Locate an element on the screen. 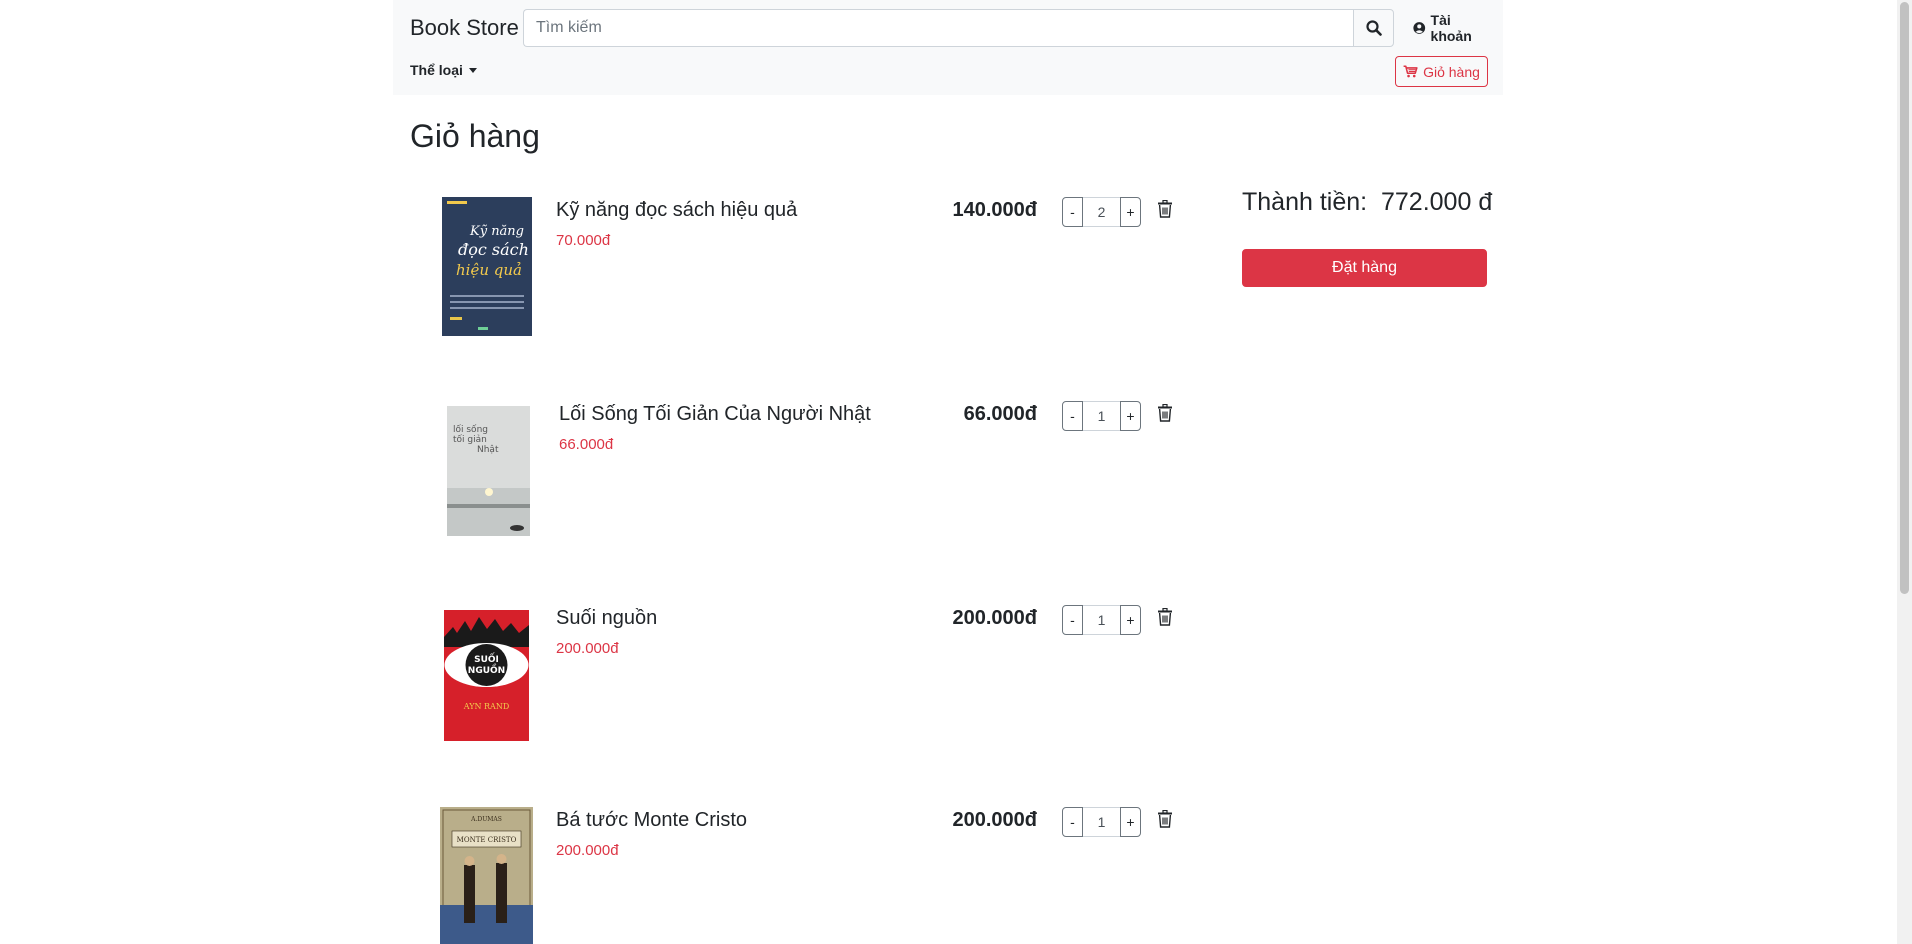 This screenshot has height=944, width=1912. category-label: Thể loại is located at coordinates (436, 70).